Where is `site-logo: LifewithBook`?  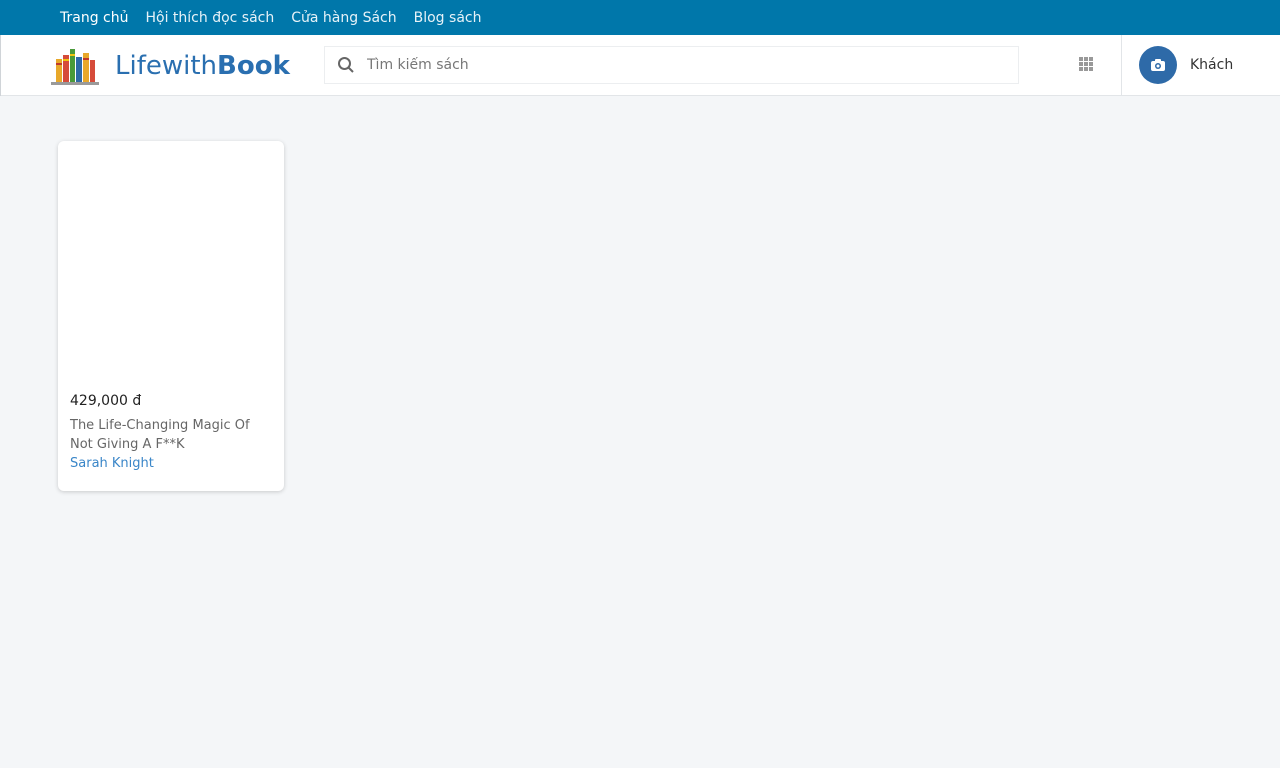
site-logo: LifewithBook is located at coordinates (170, 66).